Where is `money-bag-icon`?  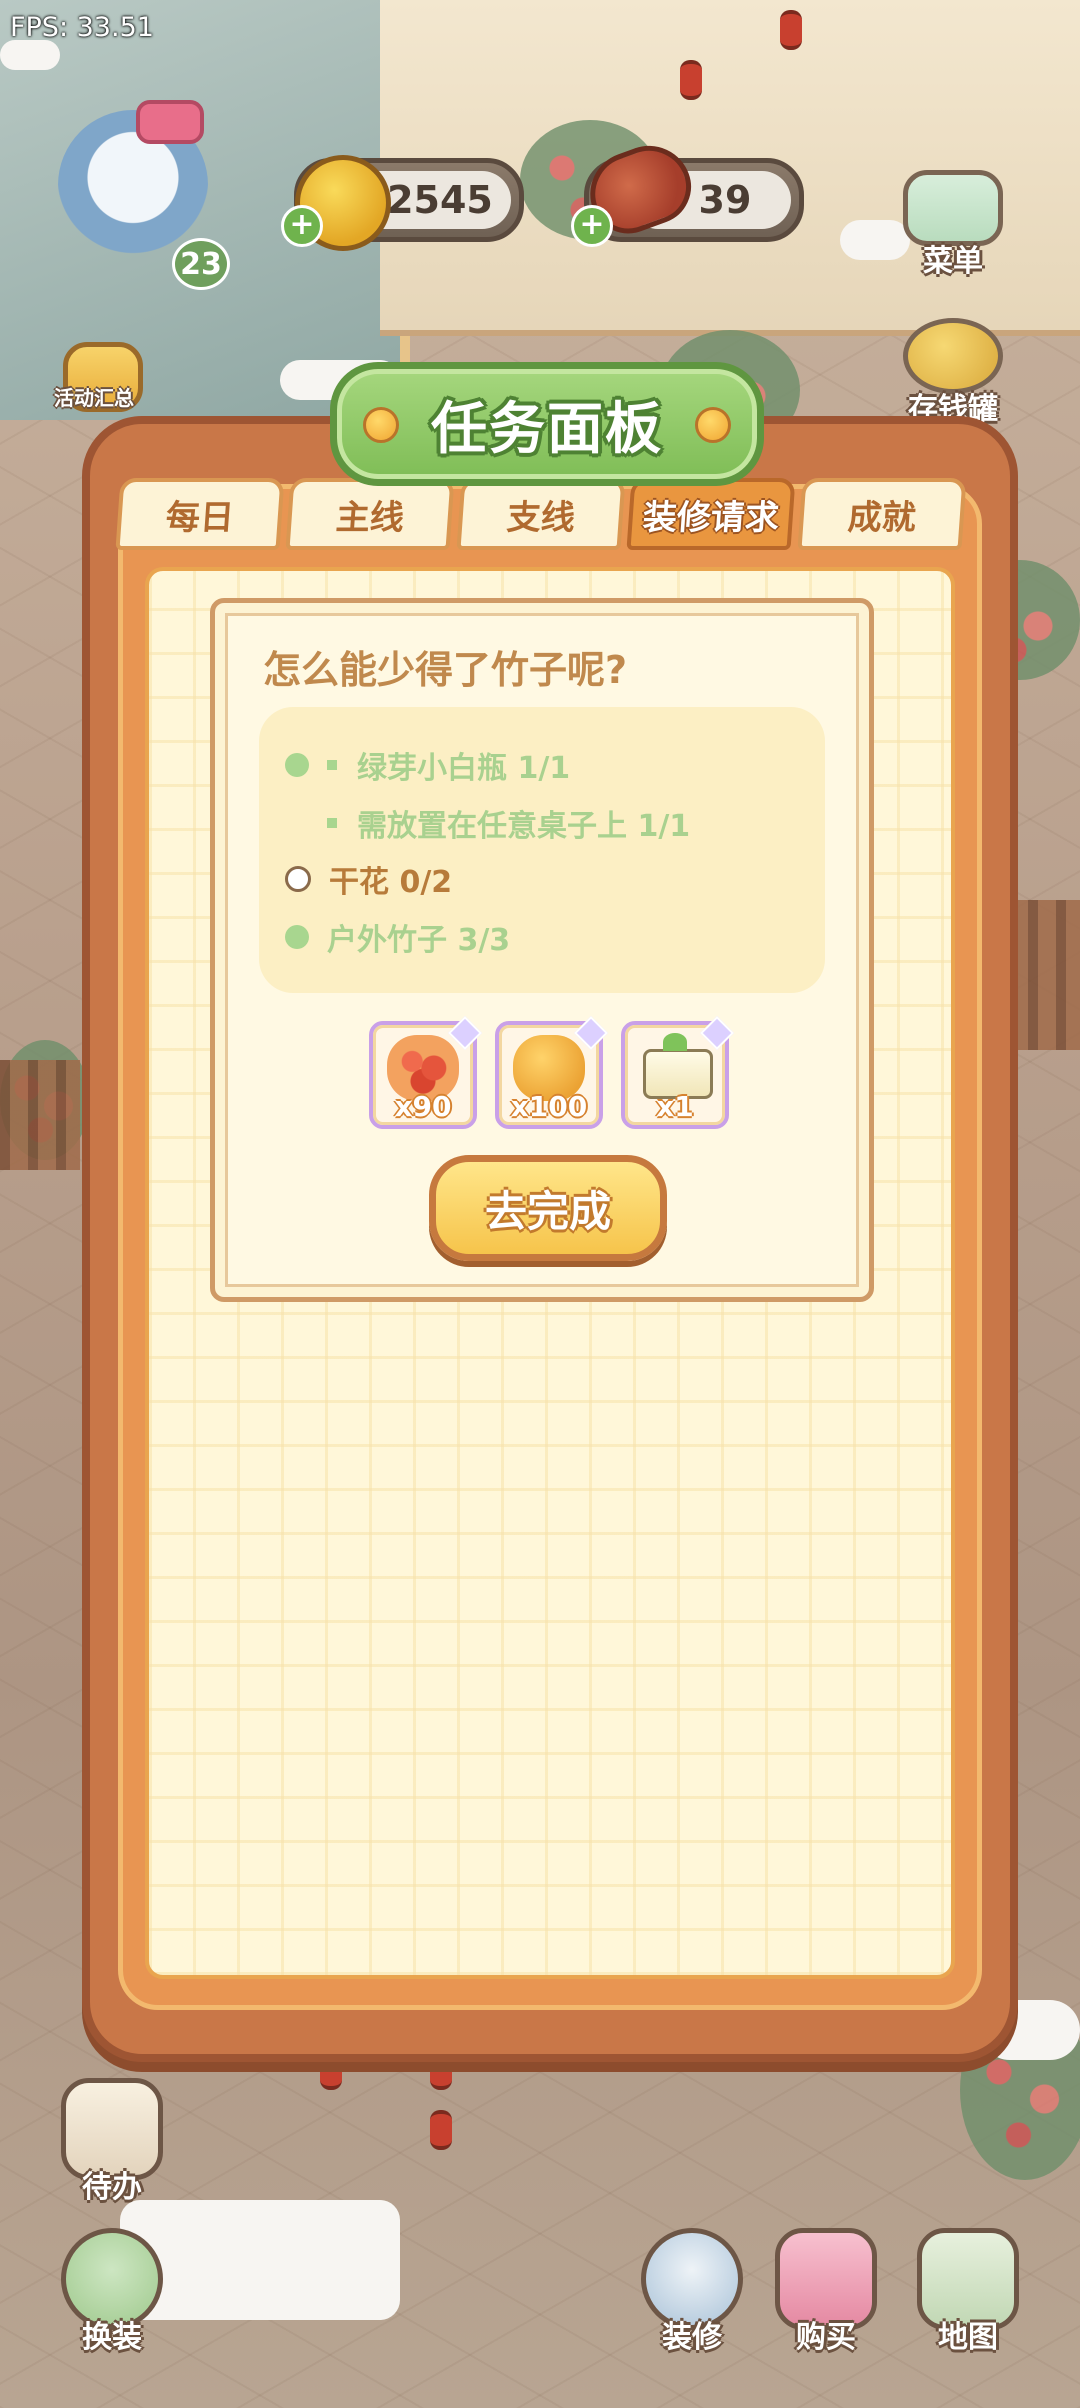
money-bag-icon is located at coordinates (953, 356).